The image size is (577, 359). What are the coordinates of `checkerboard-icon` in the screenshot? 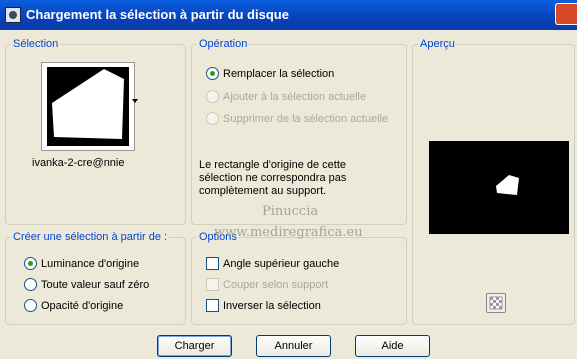 It's located at (496, 303).